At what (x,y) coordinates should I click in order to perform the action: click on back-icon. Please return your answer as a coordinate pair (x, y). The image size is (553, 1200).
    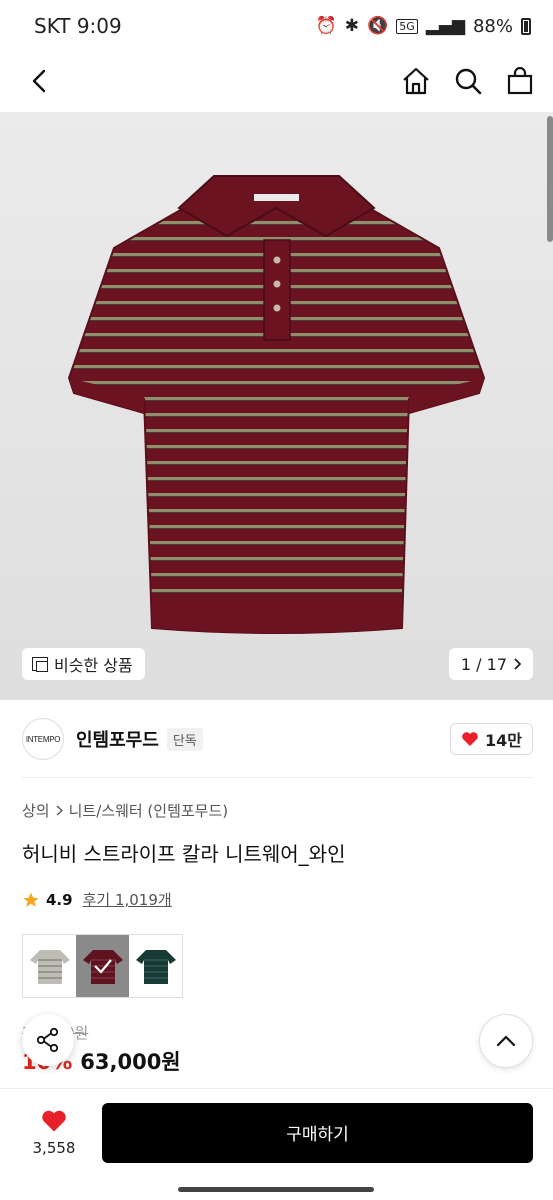
    Looking at the image, I should click on (39, 81).